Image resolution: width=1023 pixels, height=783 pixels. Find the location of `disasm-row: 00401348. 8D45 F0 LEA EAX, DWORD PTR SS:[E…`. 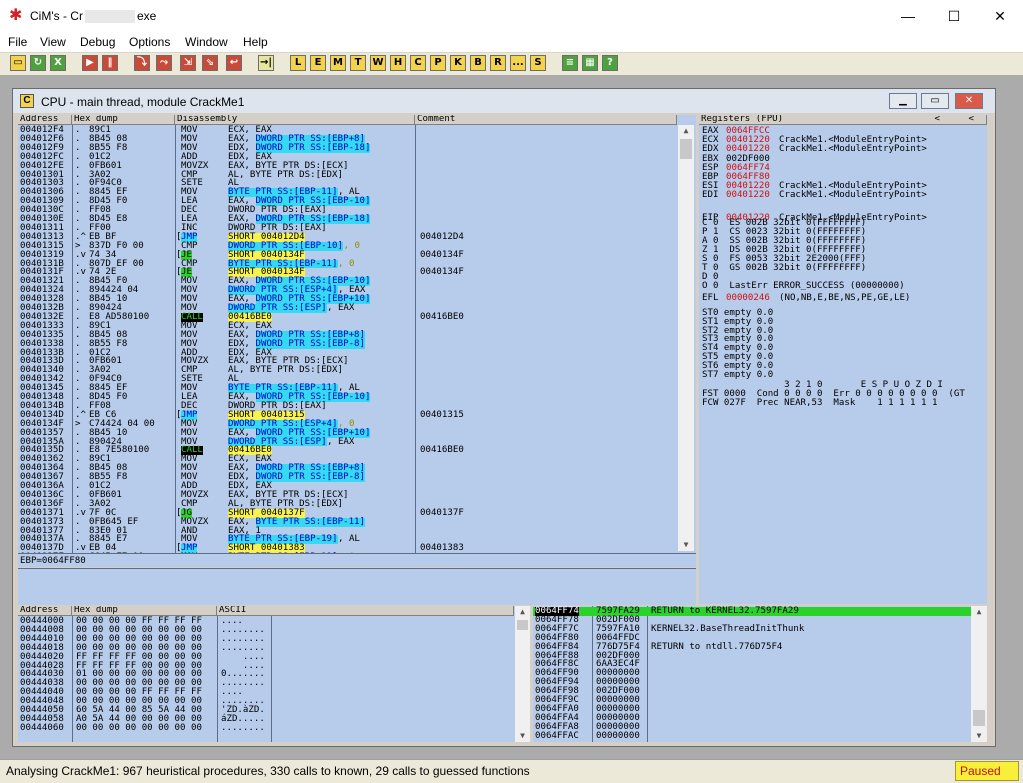

disasm-row: 00401348. 8D45 F0 LEA EAX, DWORD PTR SS:[E… is located at coordinates (348, 397).